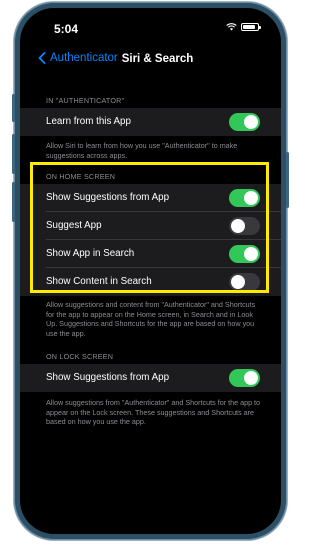 This screenshot has width=320, height=545. Describe the element at coordinates (157, 59) in the screenshot. I see `page-title: Siri & Search` at that location.